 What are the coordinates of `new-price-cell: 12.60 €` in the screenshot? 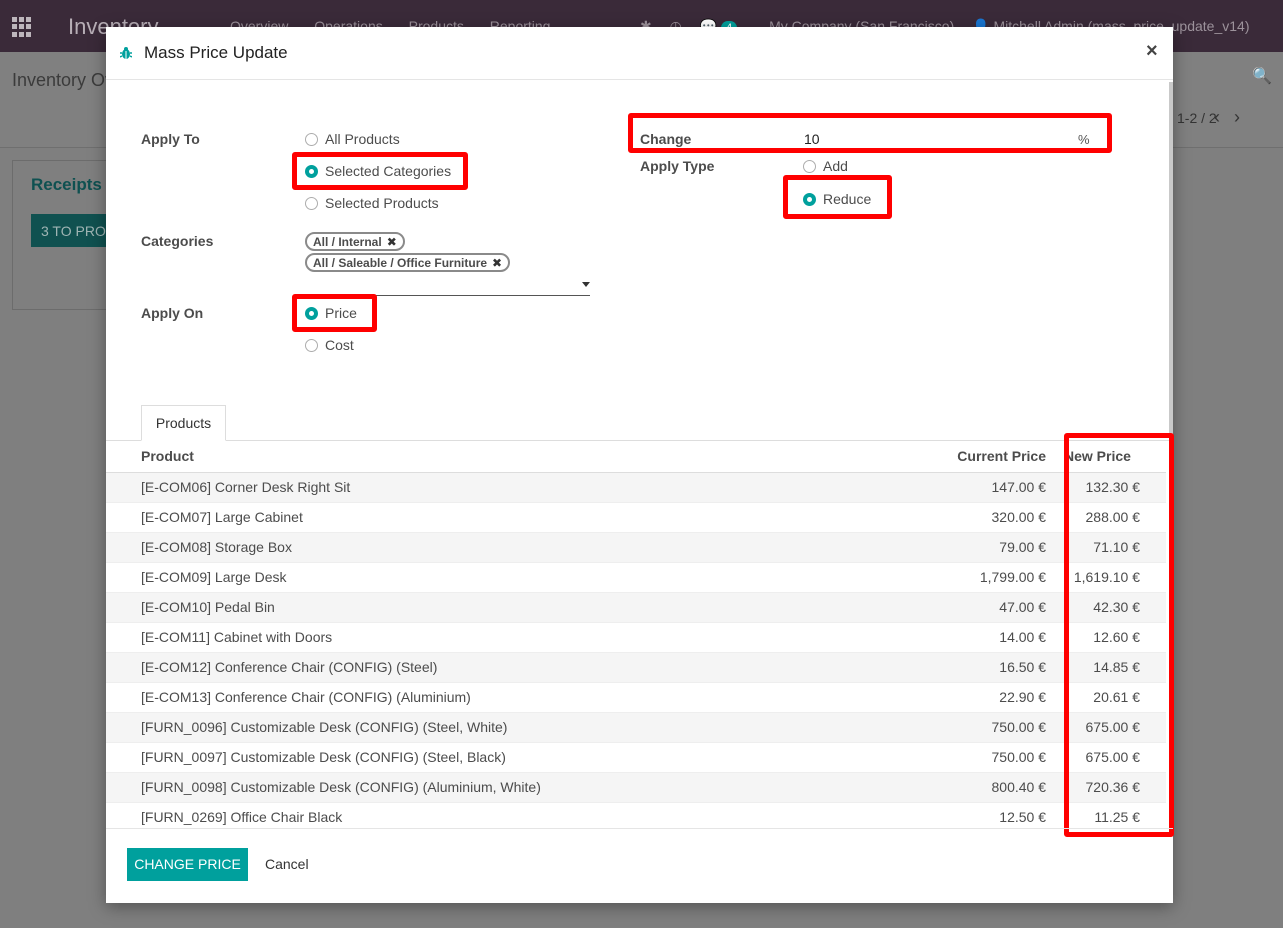 It's located at (1111, 636).